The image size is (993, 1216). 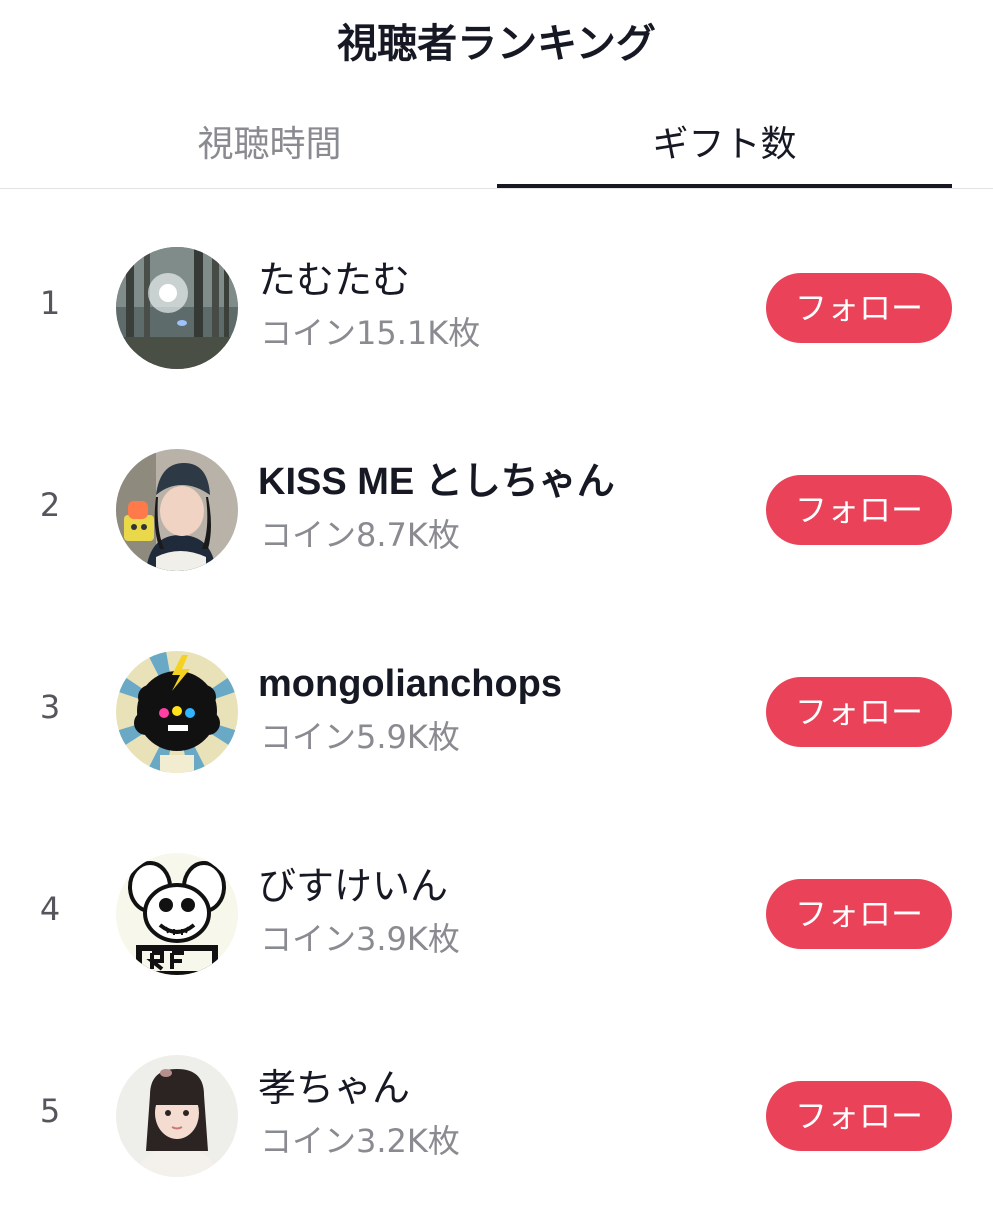 What do you see at coordinates (353, 886) in the screenshot?
I see `viewer-name: びすけいん` at bounding box center [353, 886].